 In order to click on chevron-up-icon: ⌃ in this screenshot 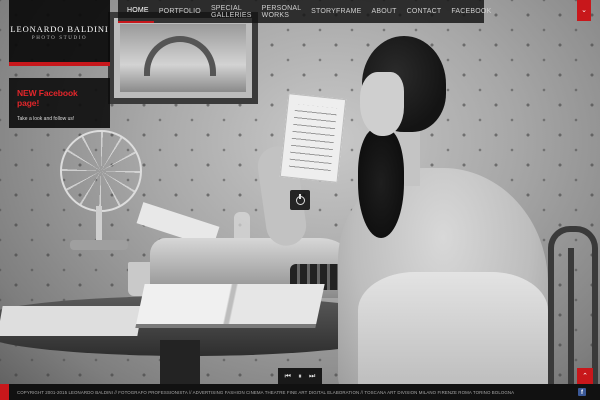, I will do `click(585, 376)`.